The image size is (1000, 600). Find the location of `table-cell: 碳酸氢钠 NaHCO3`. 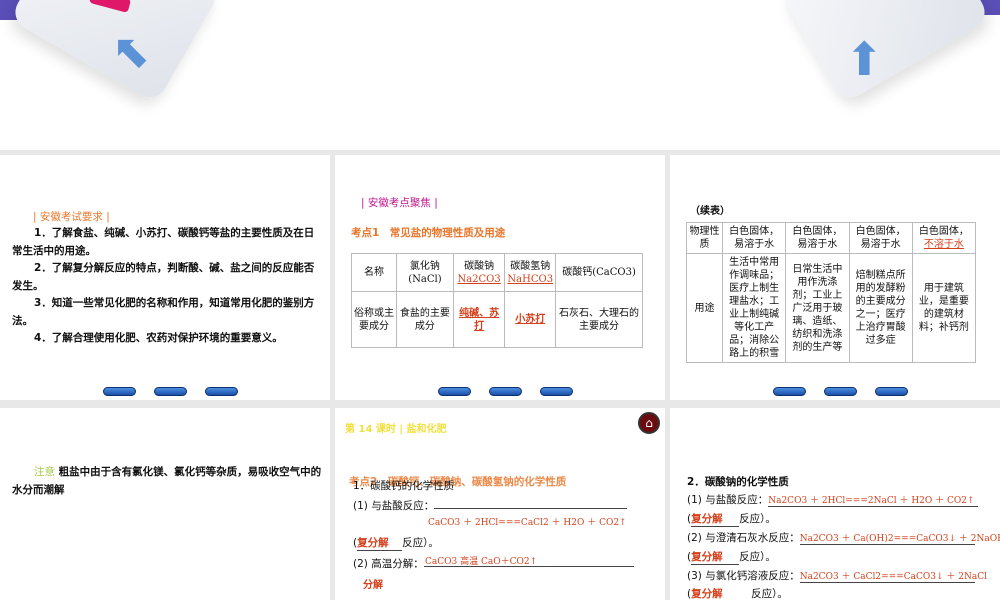

table-cell: 碳酸氢钠 NaHCO3 is located at coordinates (530, 272).